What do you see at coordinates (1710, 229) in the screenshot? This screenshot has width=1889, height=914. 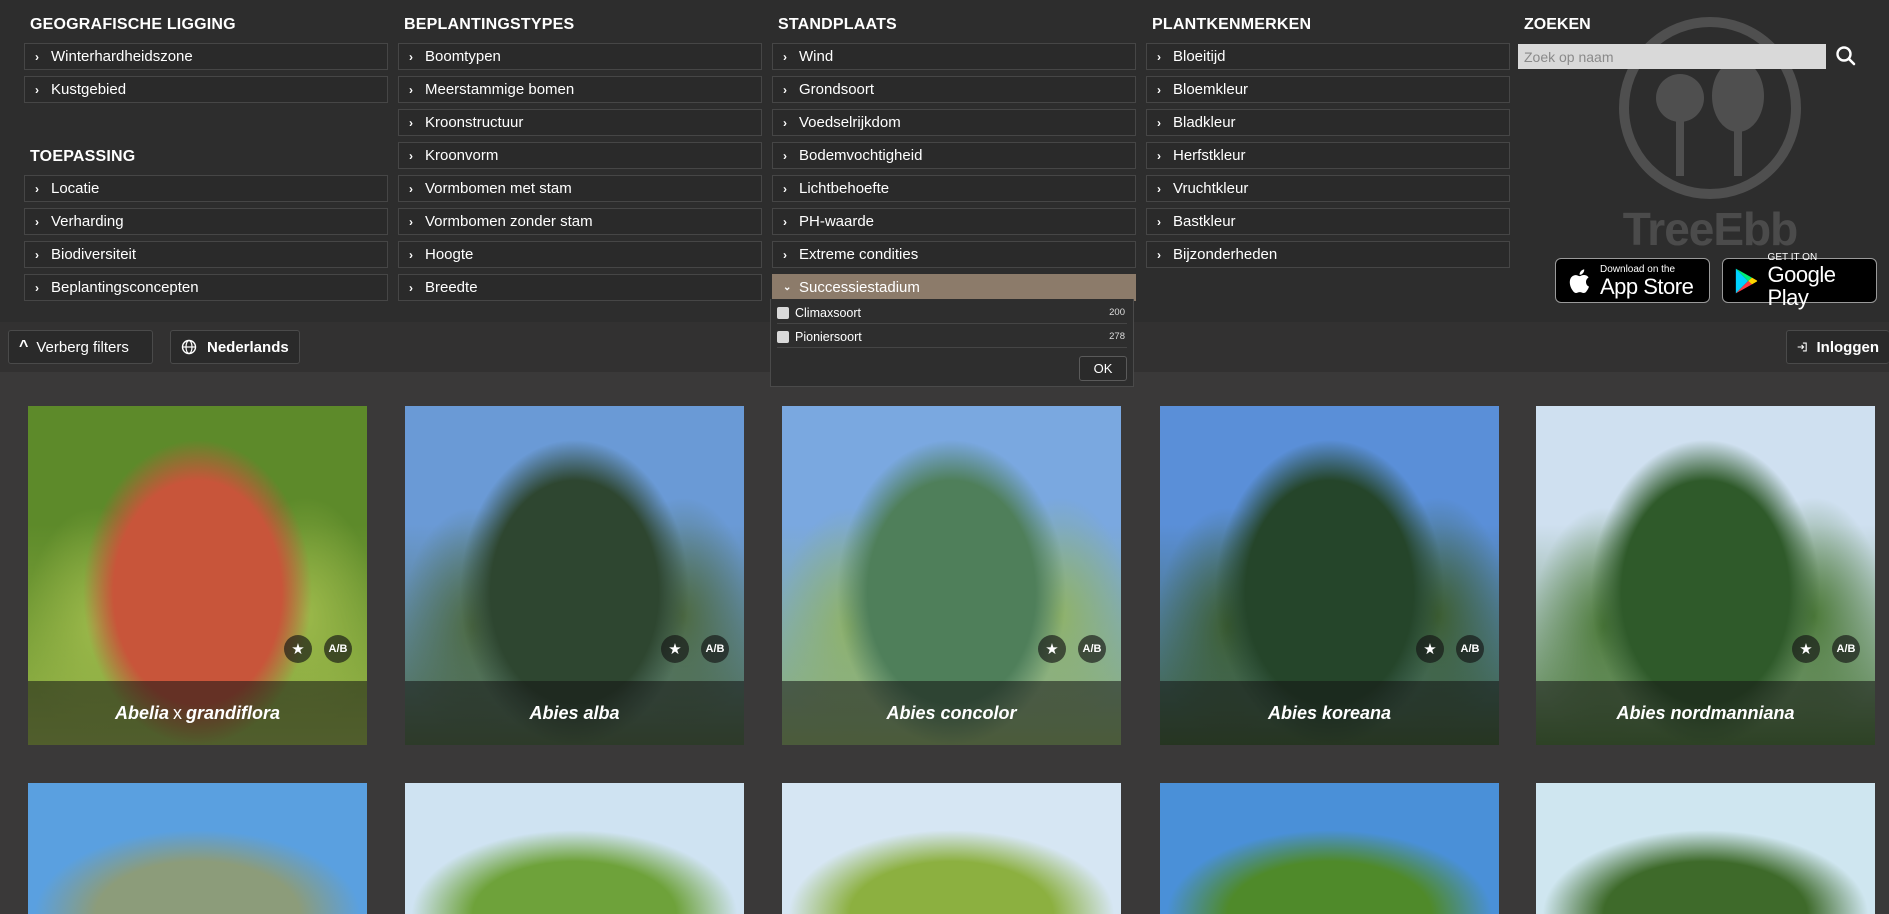 I see `brand-logo-text: TreeEbb` at bounding box center [1710, 229].